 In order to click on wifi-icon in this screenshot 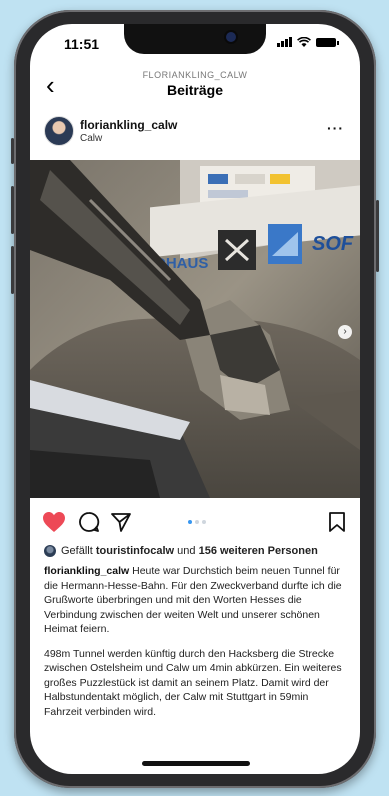, I will do `click(304, 42)`.